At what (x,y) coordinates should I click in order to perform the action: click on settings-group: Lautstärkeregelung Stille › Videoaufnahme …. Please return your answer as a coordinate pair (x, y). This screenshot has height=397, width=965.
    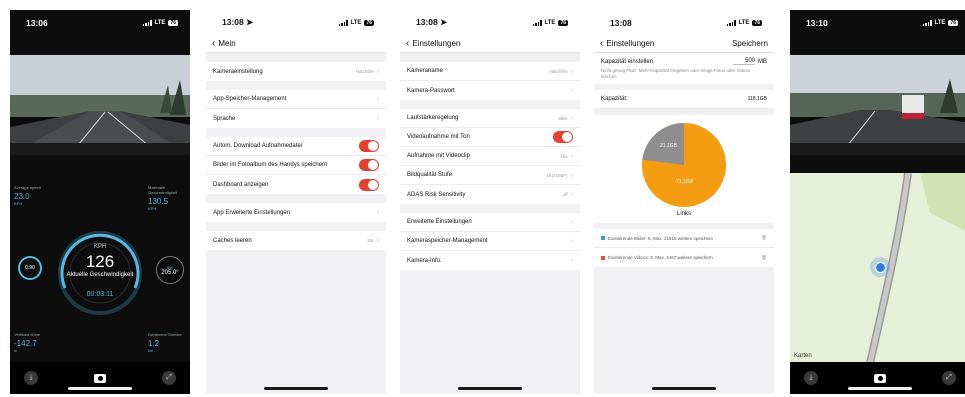
    Looking at the image, I should click on (490, 156).